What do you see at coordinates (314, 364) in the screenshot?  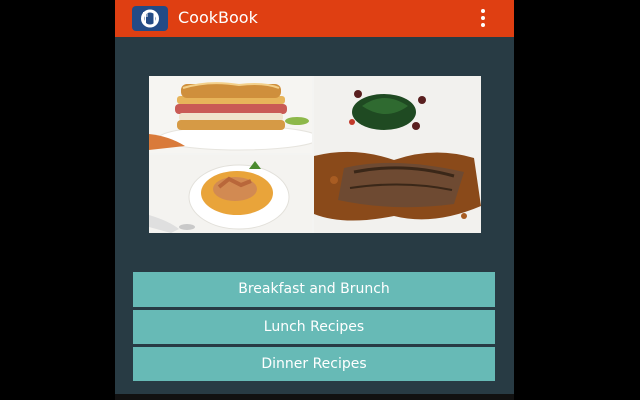 I see `dinner-recipes-button: Dinner Recipes` at bounding box center [314, 364].